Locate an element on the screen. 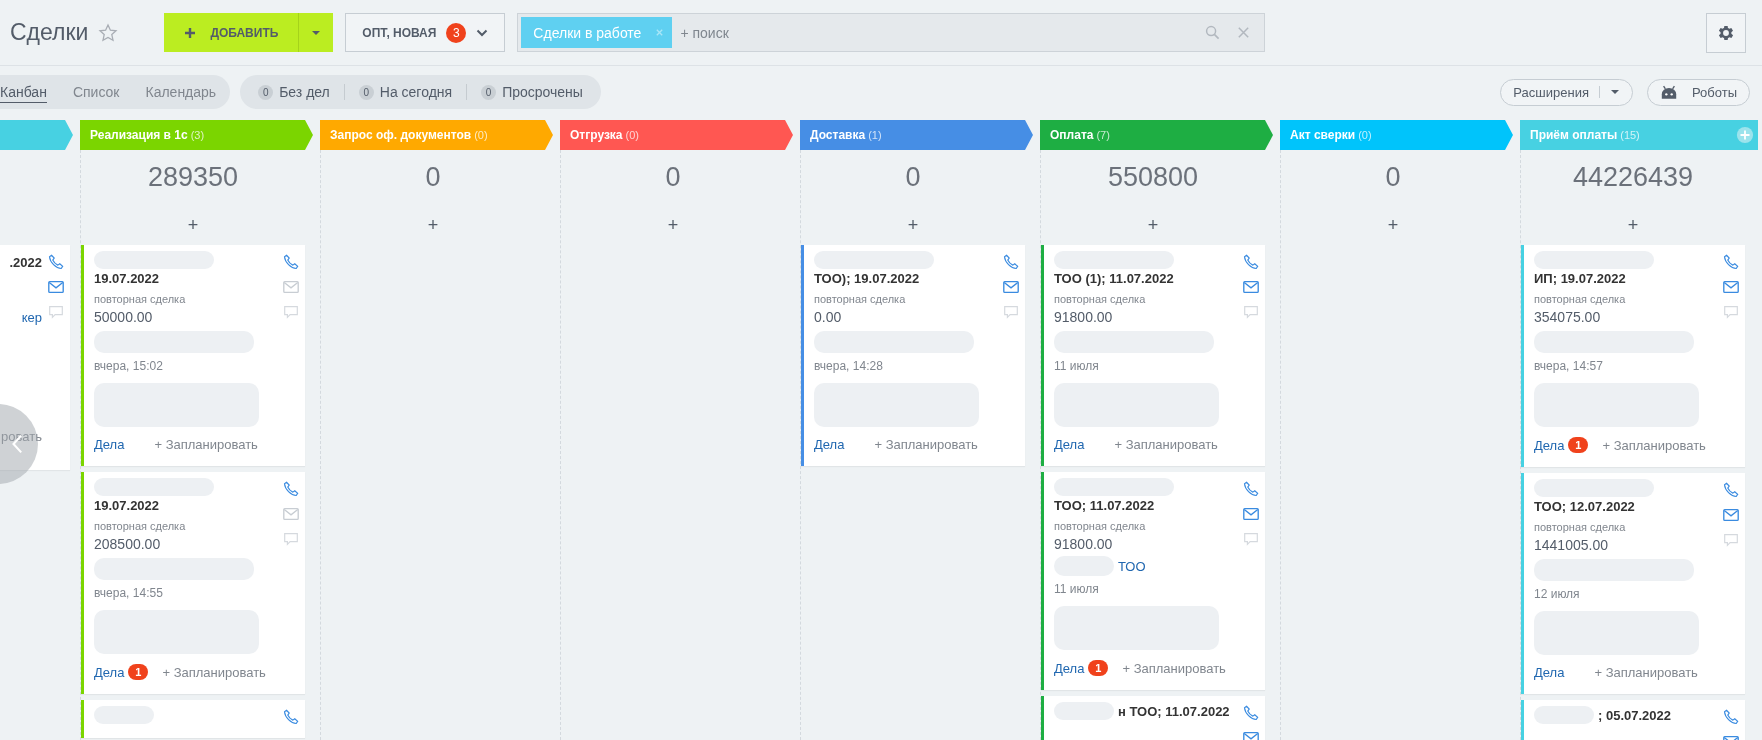  stage-header: Отгрузка (0) is located at coordinates (676, 135).